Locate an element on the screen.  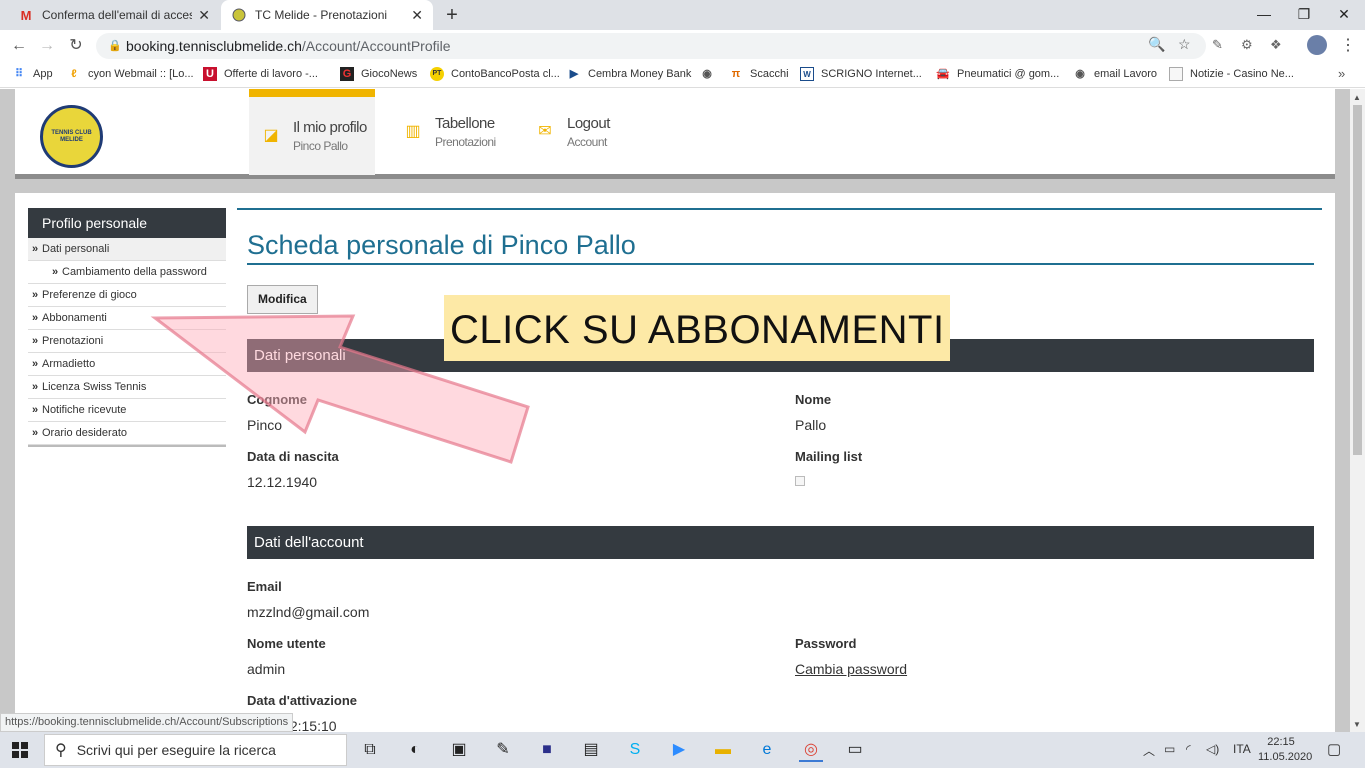
sidebar-item-orario: Orario desiderato is located at coordinates (127, 433).